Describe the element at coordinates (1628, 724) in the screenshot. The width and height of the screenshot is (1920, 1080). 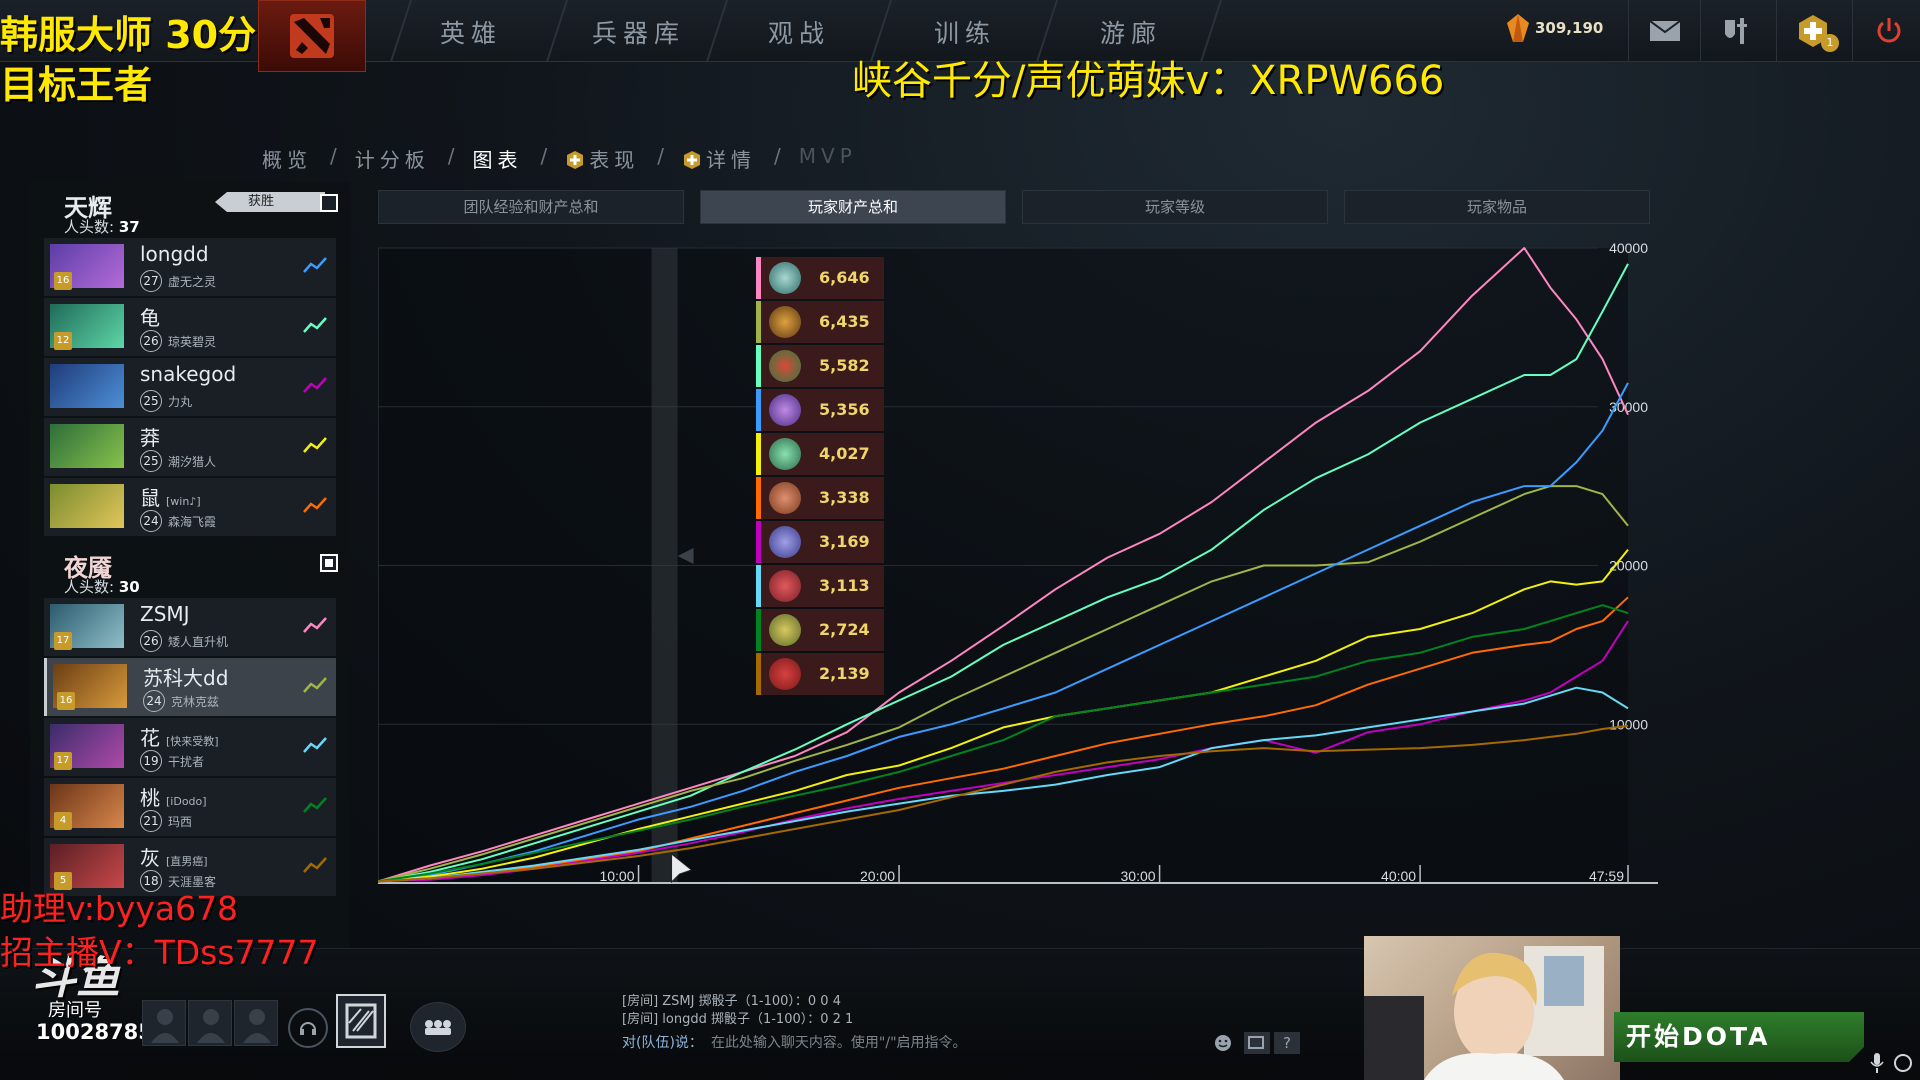
I see `y-tick-label: 10000` at that location.